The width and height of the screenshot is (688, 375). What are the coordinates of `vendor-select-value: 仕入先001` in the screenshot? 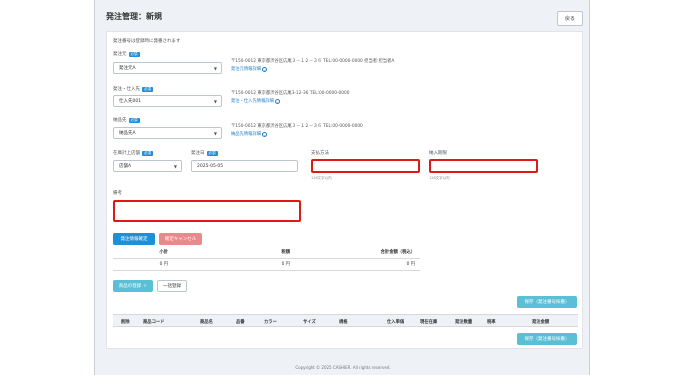 It's located at (130, 101).